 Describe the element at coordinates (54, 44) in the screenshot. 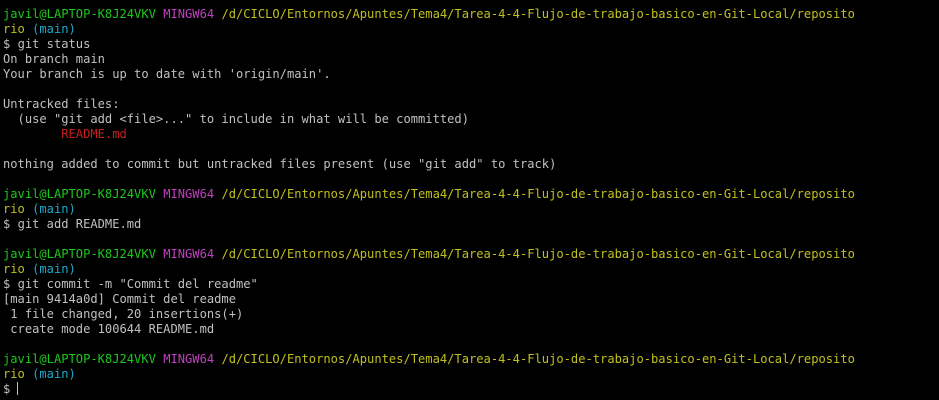

I see `command-git-status: git status` at that location.